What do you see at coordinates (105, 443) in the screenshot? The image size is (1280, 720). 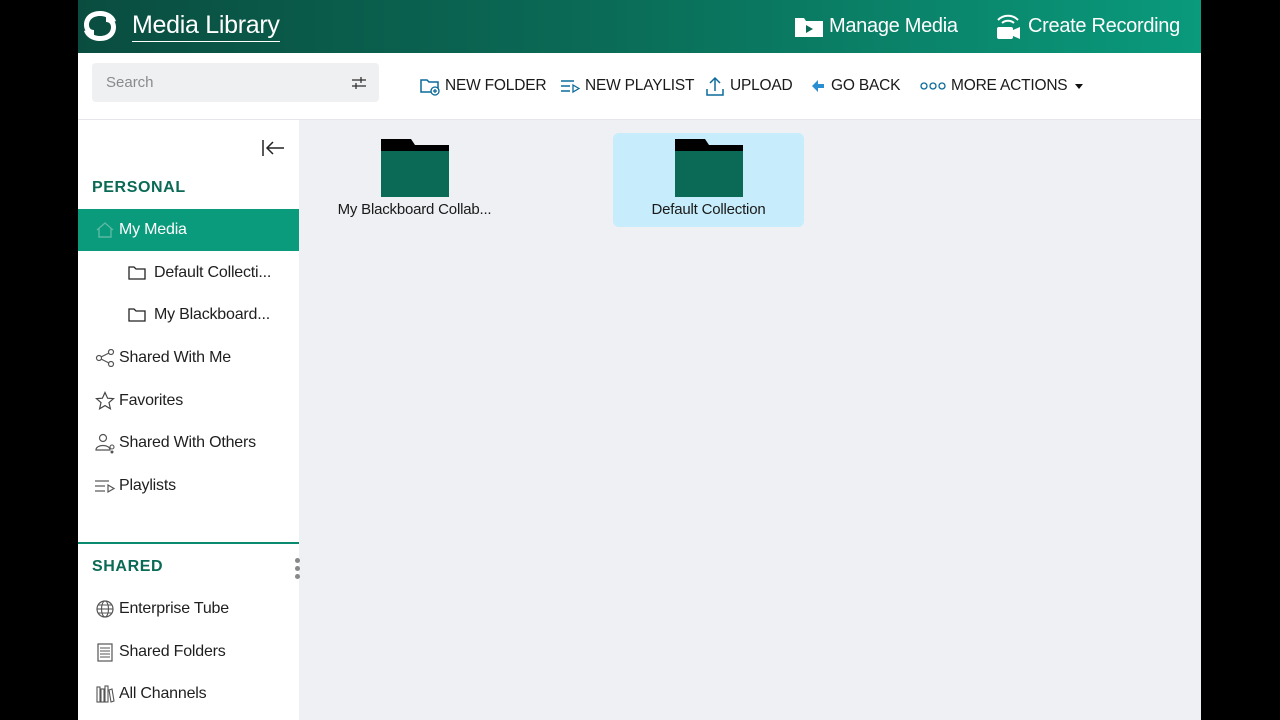 I see `user-share-icon` at bounding box center [105, 443].